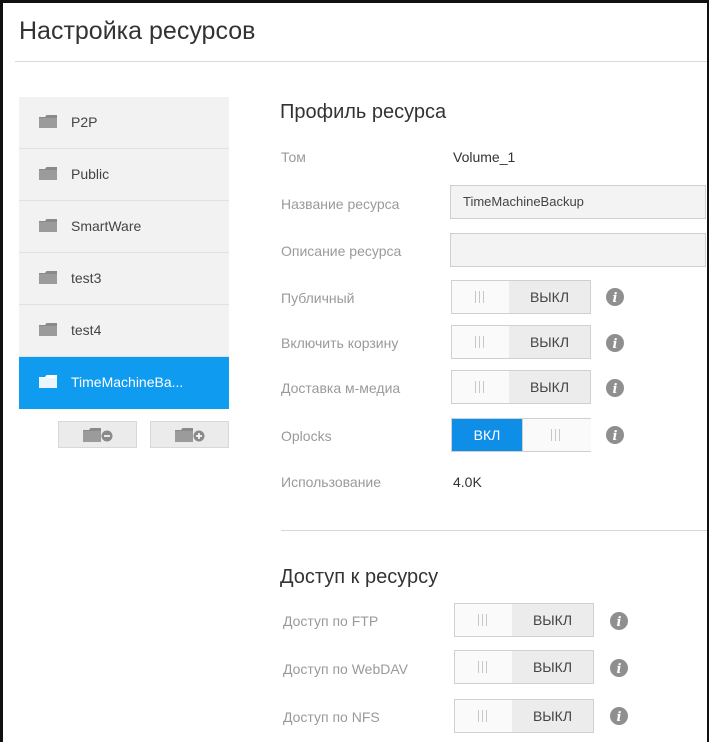 The image size is (709, 742). I want to click on remove-share-button, so click(97, 434).